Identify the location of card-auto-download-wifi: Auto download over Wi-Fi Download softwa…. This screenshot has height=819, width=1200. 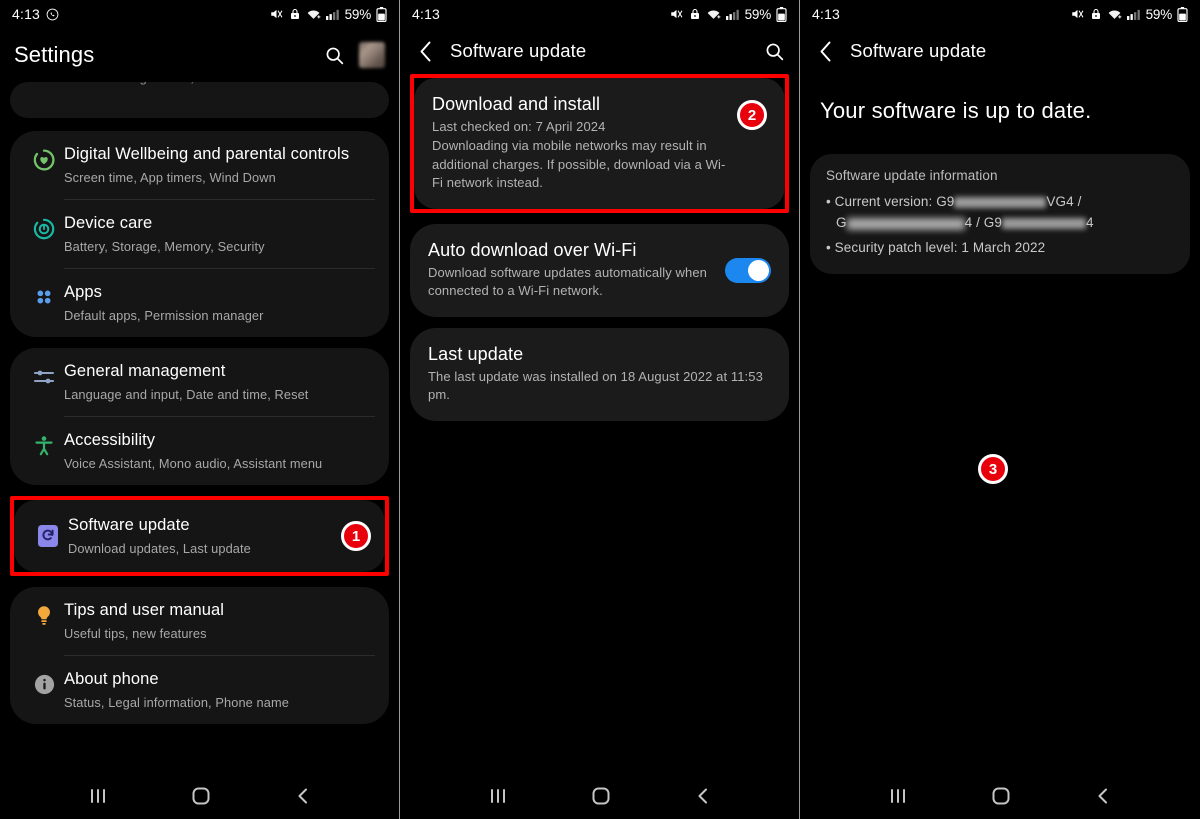
(599, 270).